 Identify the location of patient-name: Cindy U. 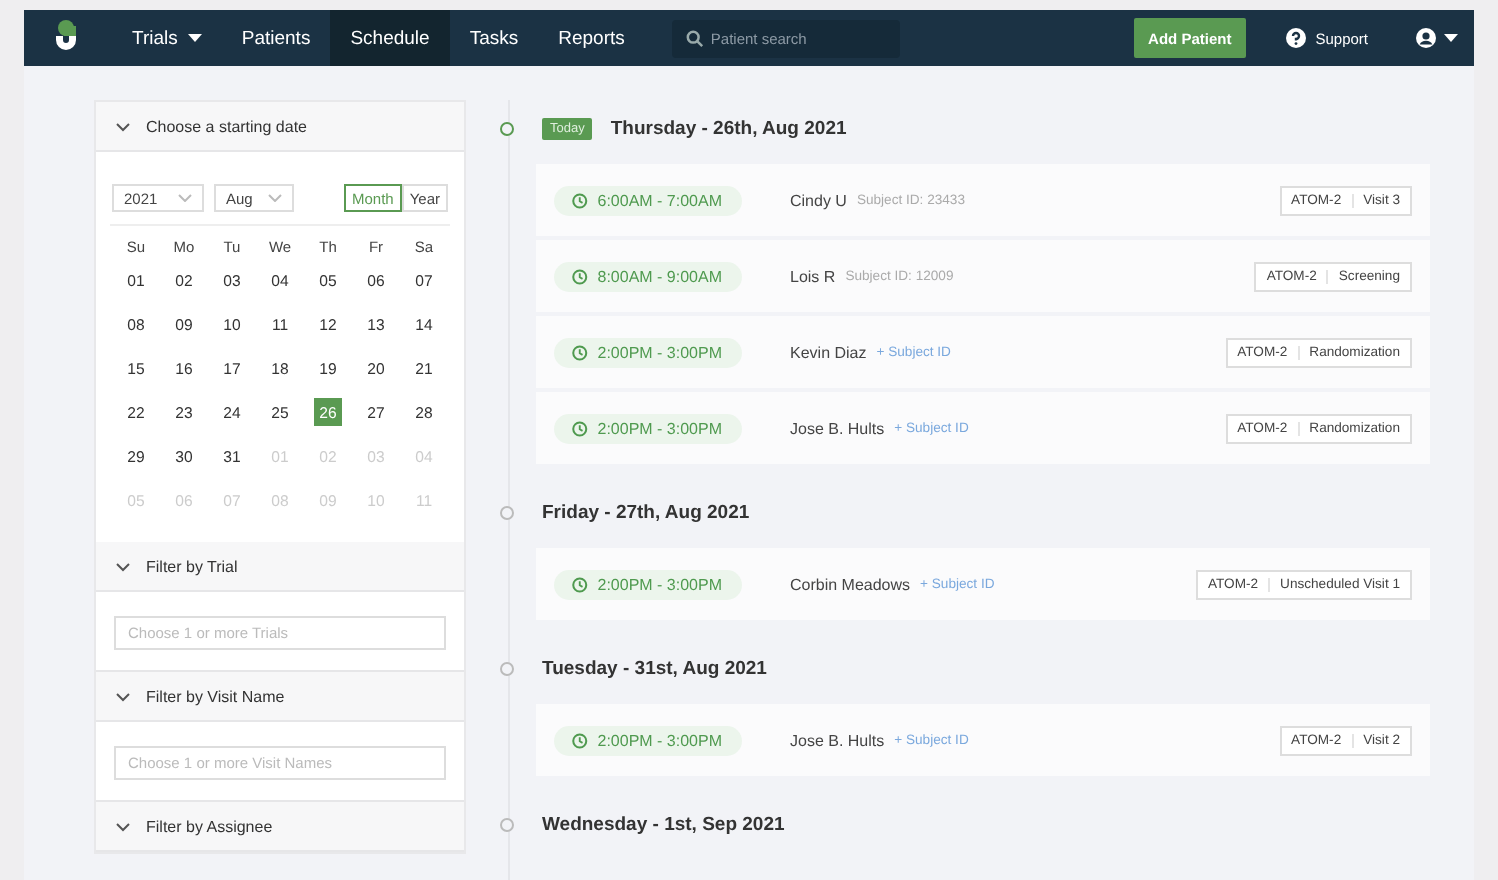
(818, 200).